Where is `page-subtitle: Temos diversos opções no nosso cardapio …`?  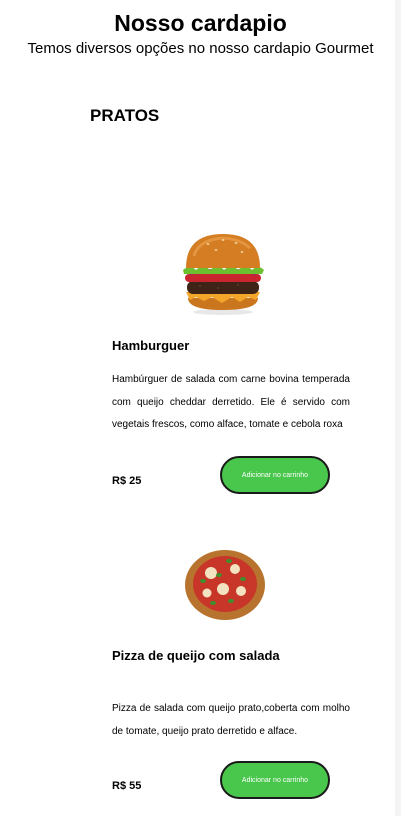
page-subtitle: Temos diversos opções no nosso cardapio … is located at coordinates (200, 48).